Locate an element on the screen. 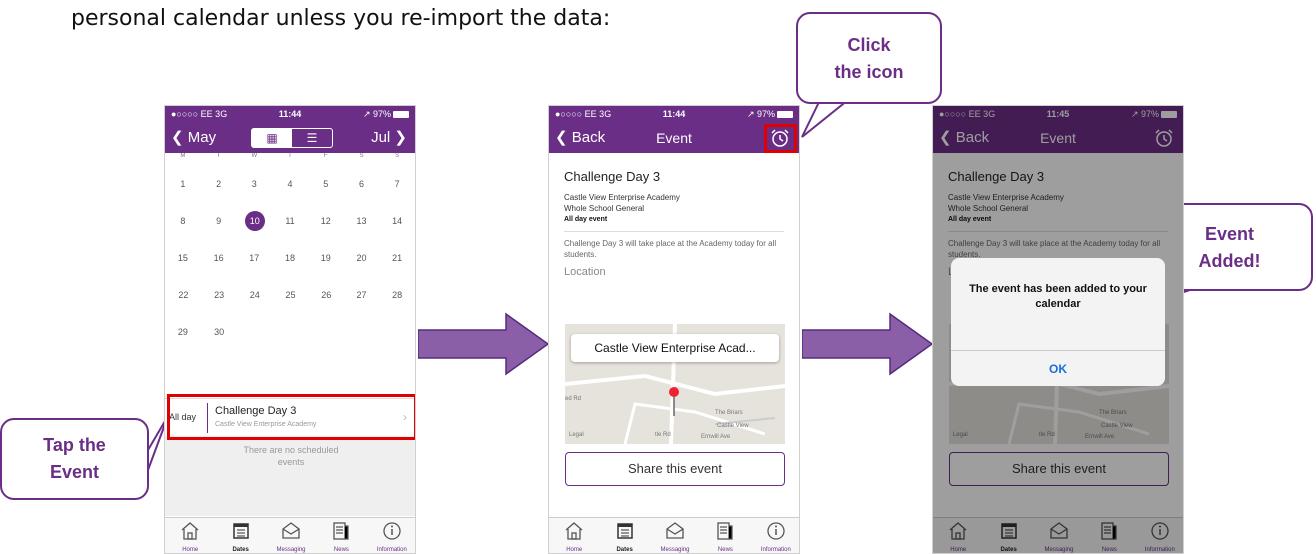  day-cell: 18 is located at coordinates (290, 258).